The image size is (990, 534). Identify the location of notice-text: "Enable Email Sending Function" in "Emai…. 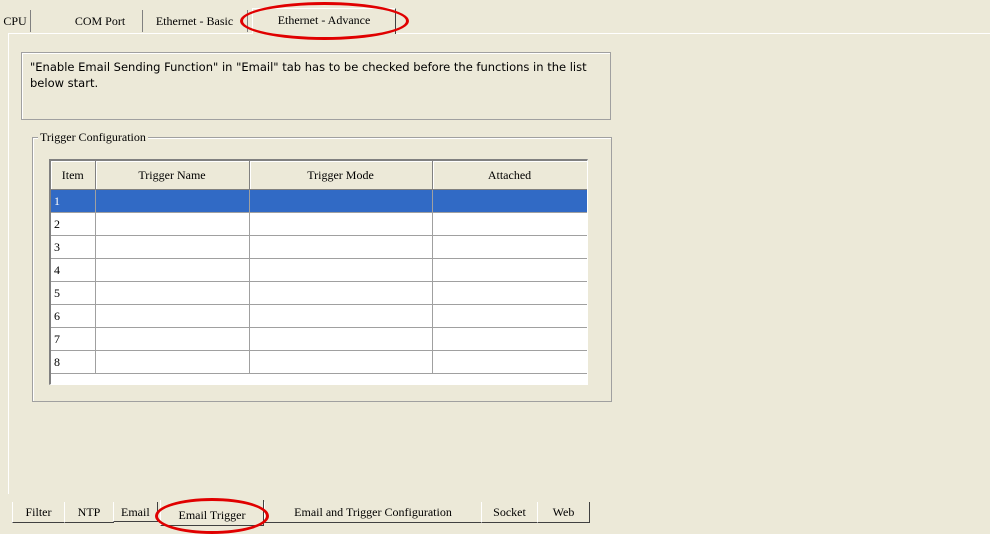
(308, 75).